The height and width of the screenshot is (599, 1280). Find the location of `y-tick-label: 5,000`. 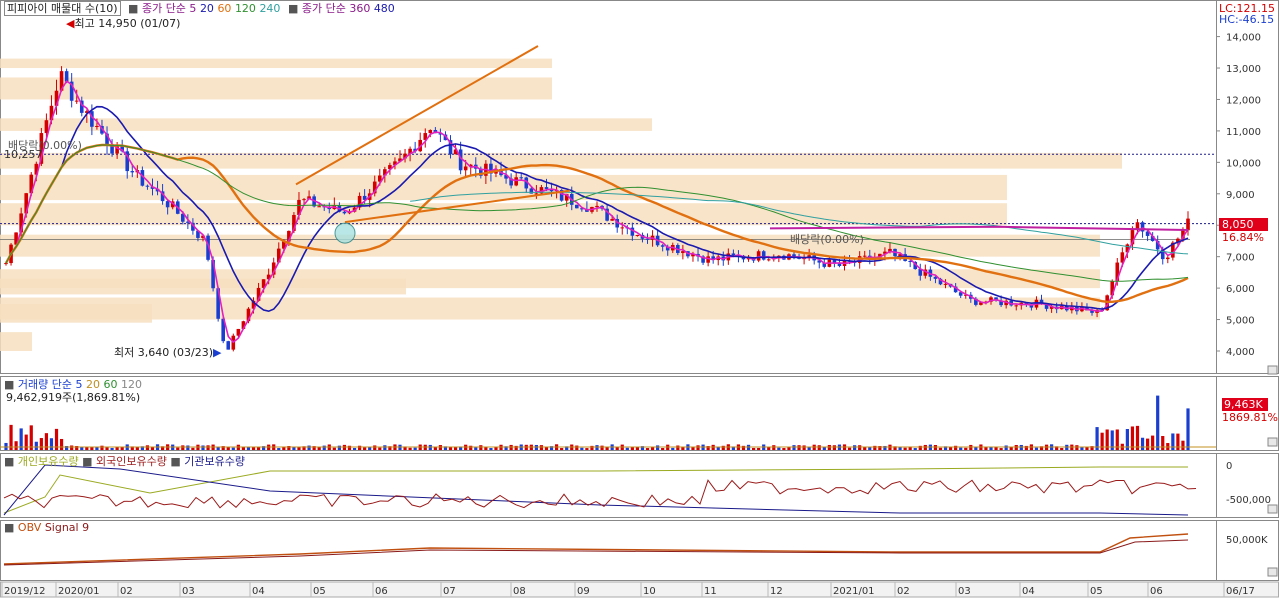

y-tick-label: 5,000 is located at coordinates (1240, 321).